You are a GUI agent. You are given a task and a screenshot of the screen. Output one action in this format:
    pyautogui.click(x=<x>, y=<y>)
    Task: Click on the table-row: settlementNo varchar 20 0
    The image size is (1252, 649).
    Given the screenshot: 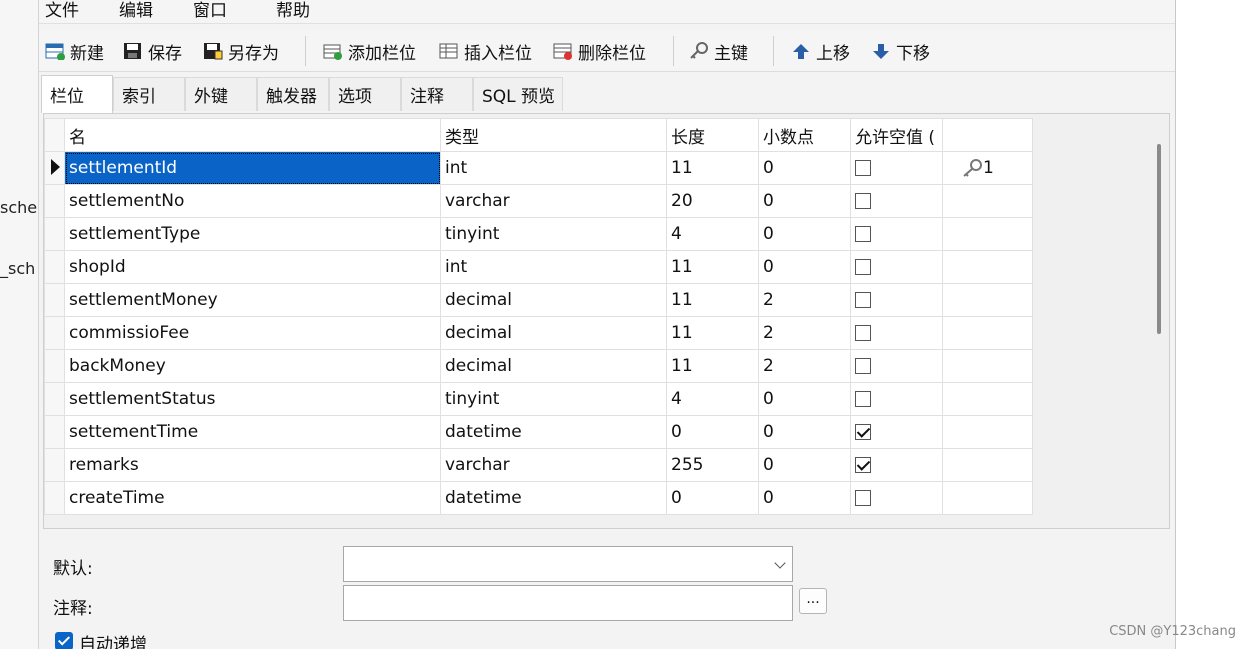 What is the action you would take?
    pyautogui.click(x=538, y=201)
    